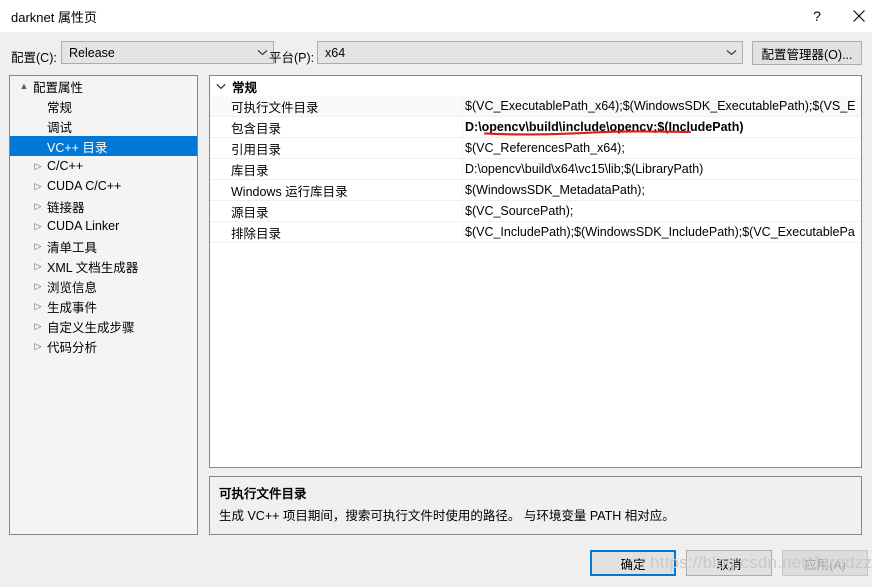 Image resolution: width=872 pixels, height=587 pixels. What do you see at coordinates (92, 52) in the screenshot?
I see `configuration-value: Release` at bounding box center [92, 52].